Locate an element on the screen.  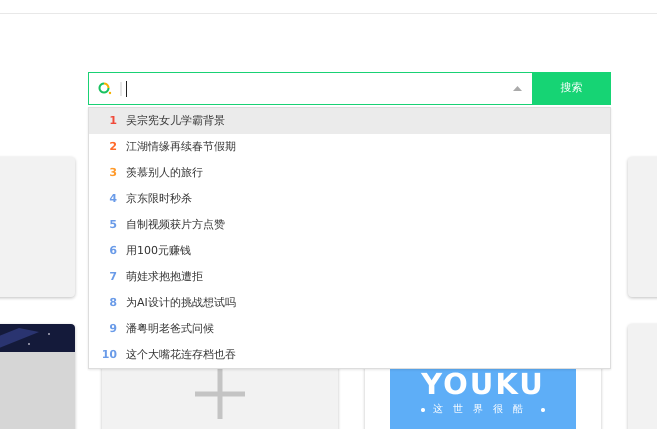
rank-number: 7 is located at coordinates (112, 276).